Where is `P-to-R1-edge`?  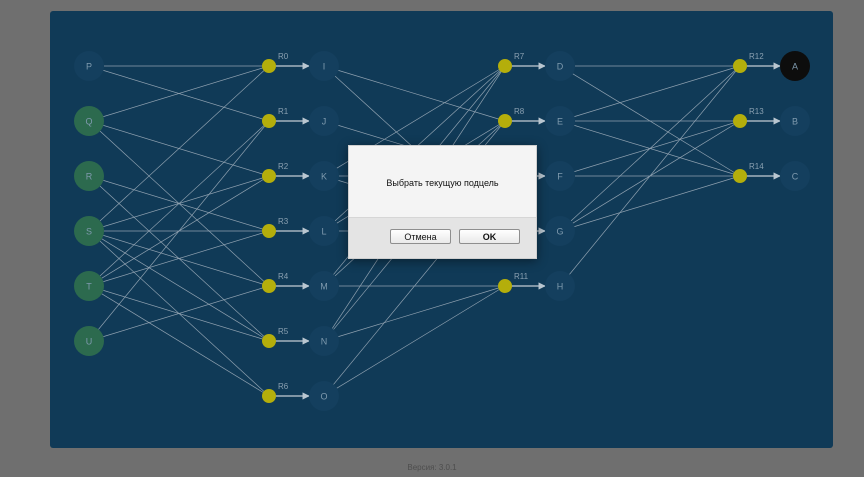
P-to-R1-edge is located at coordinates (183, 95).